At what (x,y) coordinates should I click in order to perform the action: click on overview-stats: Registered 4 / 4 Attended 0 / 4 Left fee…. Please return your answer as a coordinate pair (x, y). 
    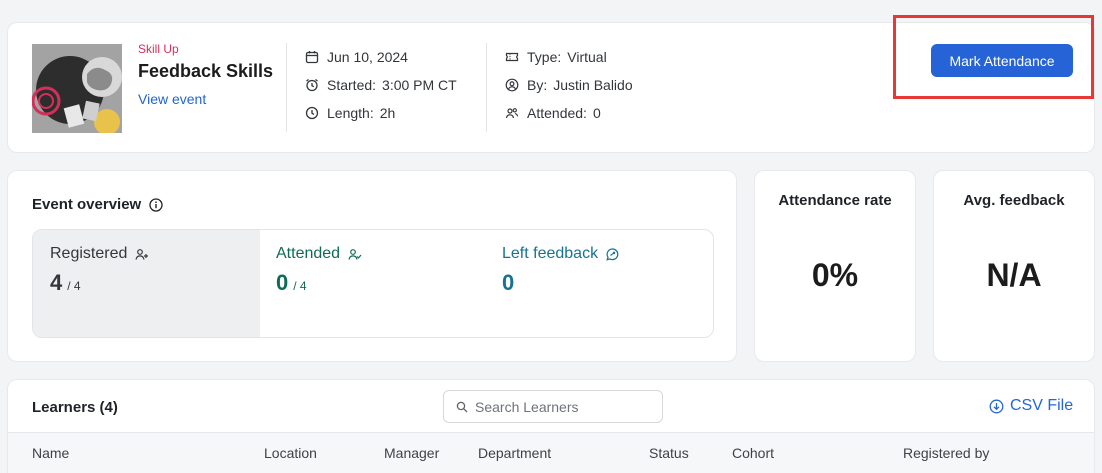
    Looking at the image, I should click on (373, 283).